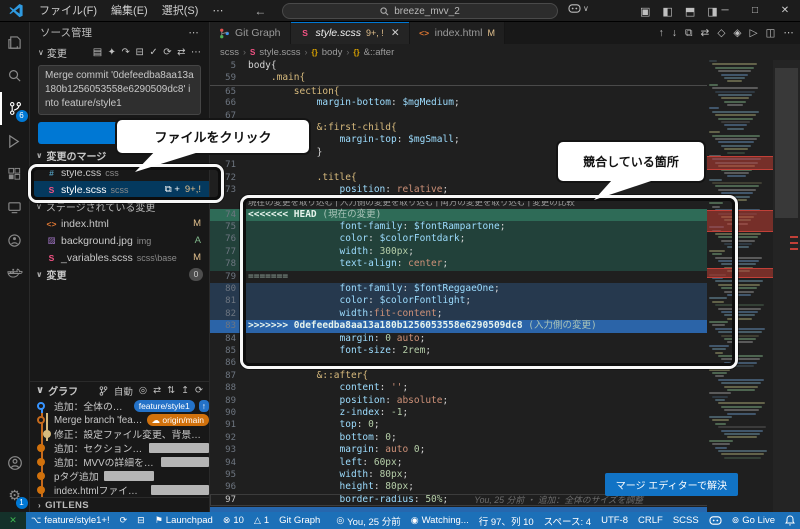  I want to click on account-icon, so click(15, 462).